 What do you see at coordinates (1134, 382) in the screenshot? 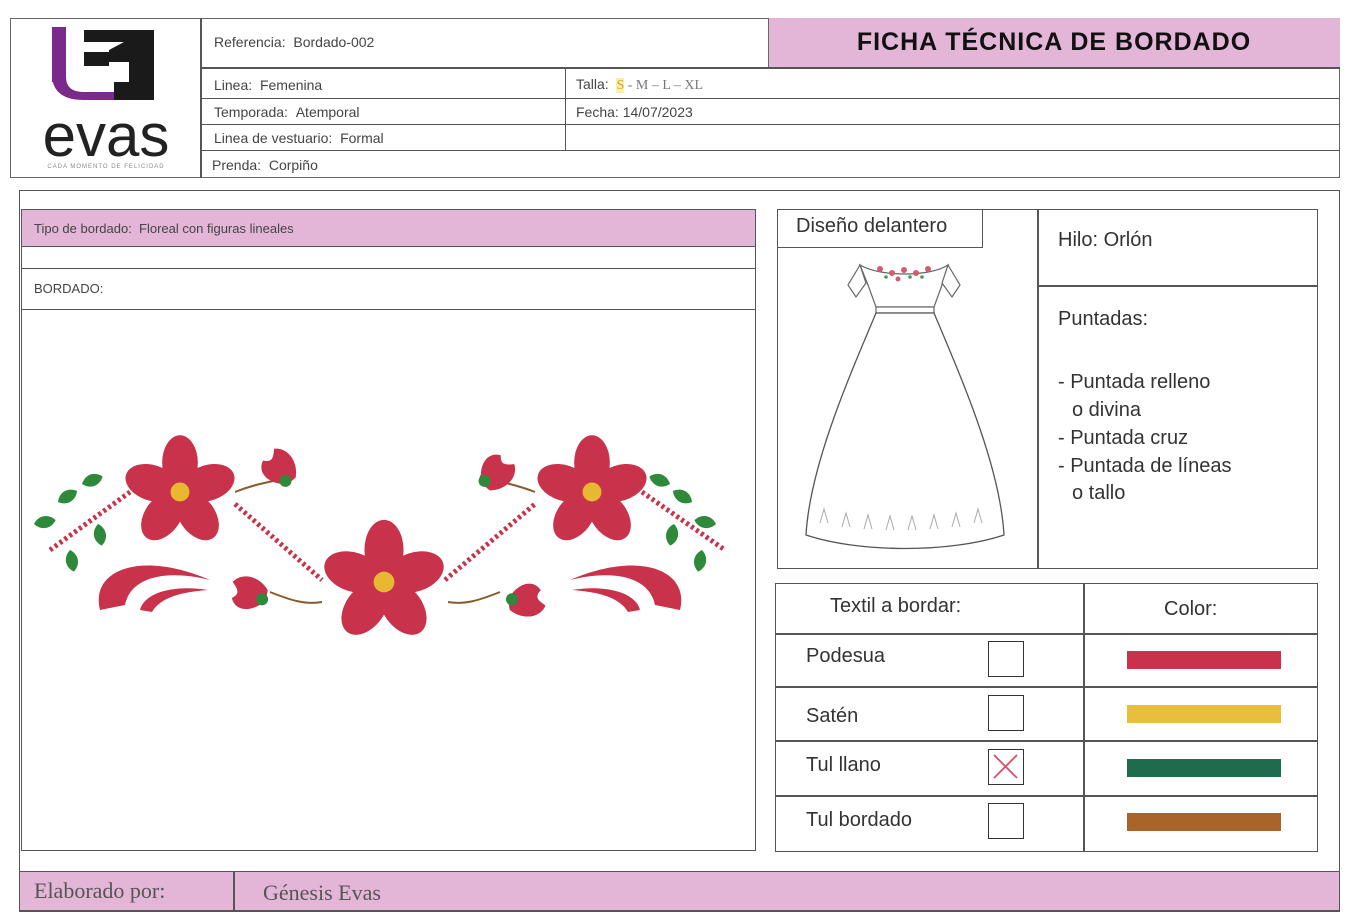
I see `puntada-1: - Puntada relleno` at bounding box center [1134, 382].